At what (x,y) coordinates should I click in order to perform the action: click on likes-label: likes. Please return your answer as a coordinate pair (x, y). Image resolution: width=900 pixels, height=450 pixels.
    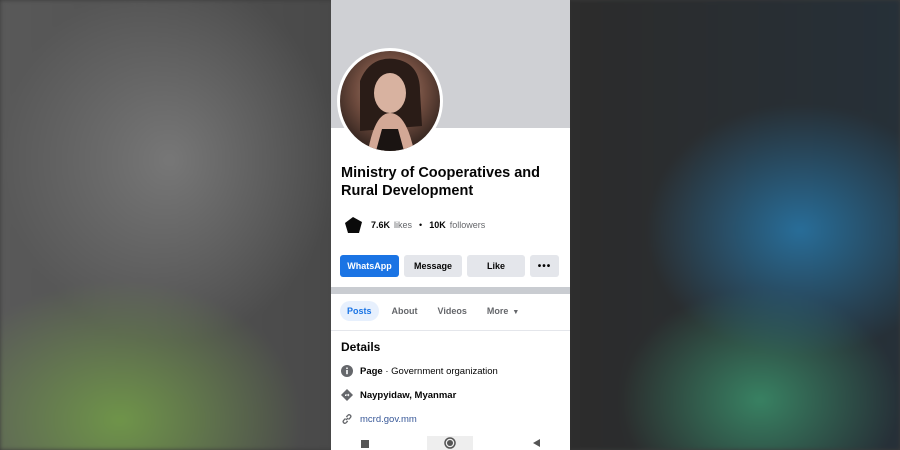
    Looking at the image, I should click on (403, 225).